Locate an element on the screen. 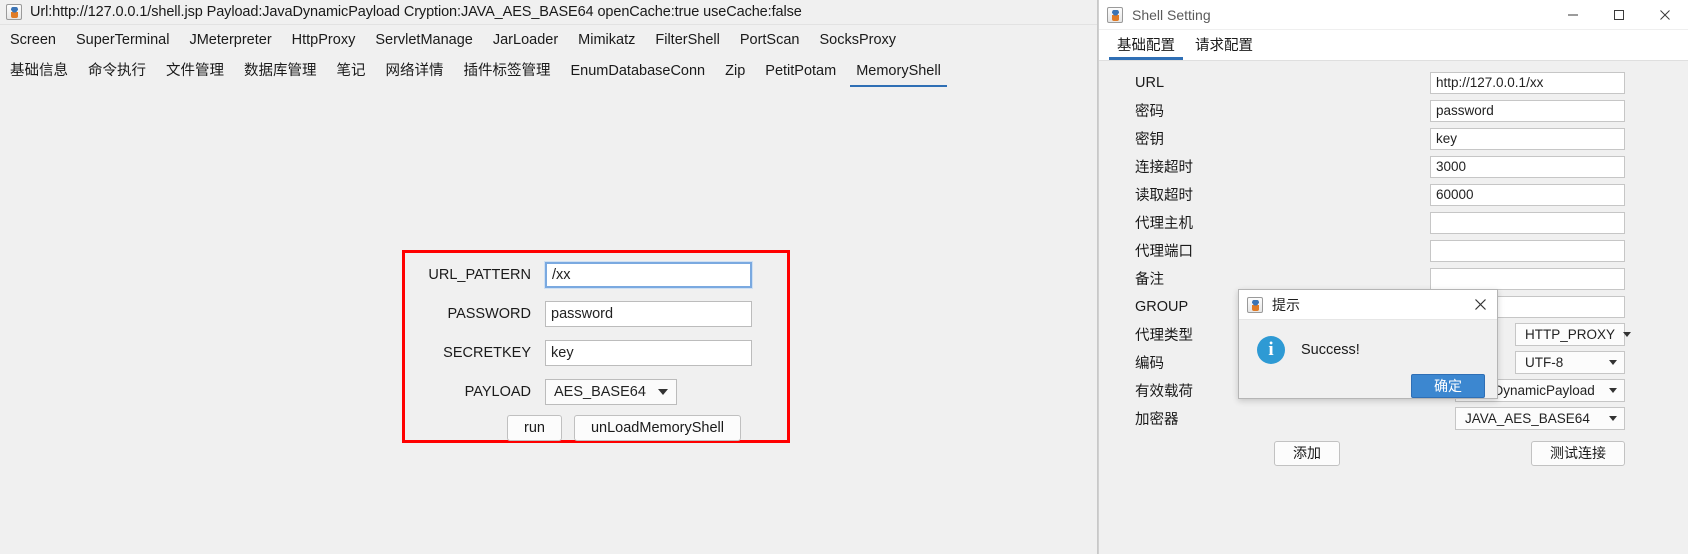 Image resolution: width=1688 pixels, height=554 pixels. tab-2: 文件管理 is located at coordinates (195, 71).